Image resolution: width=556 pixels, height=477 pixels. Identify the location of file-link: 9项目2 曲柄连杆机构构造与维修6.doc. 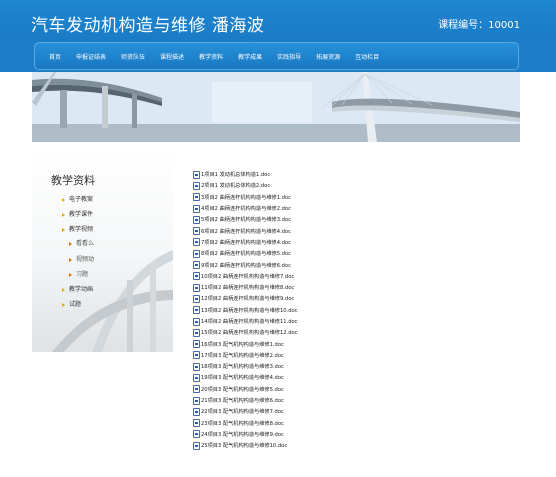
(246, 265).